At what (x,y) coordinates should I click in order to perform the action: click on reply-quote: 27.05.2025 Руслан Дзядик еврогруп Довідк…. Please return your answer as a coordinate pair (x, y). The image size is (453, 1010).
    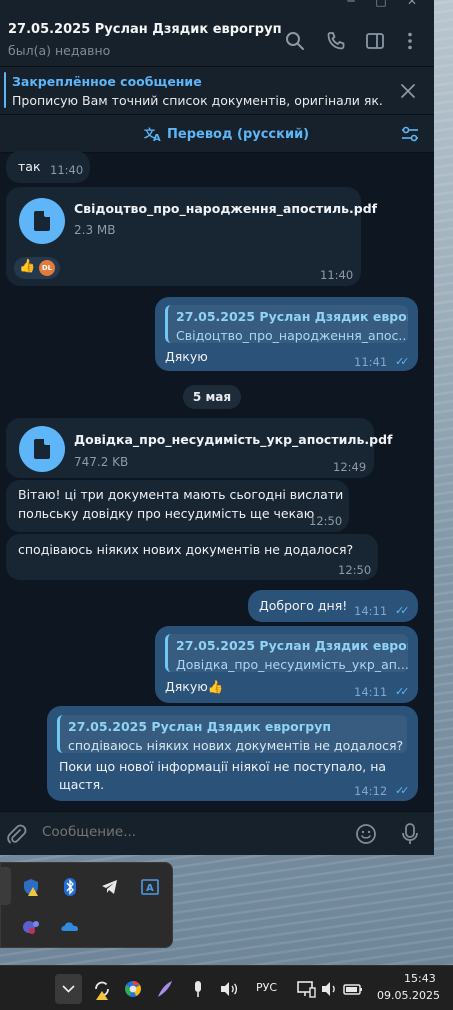
    Looking at the image, I should click on (286, 653).